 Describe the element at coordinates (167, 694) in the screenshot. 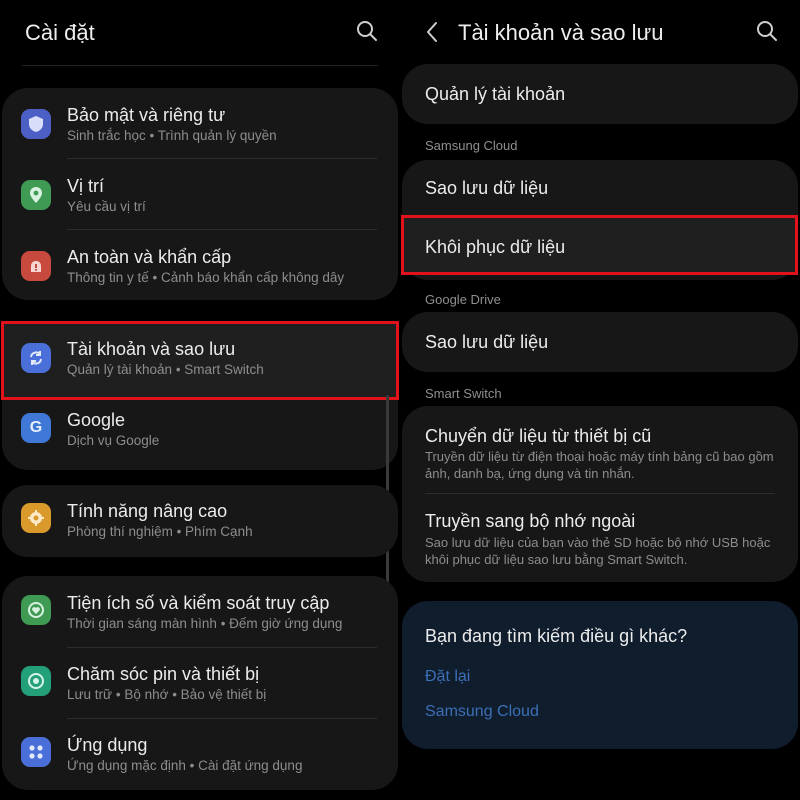

I see `item-subtitle: Lưu trữ • Bộ nhớ • Bảo vệ thiết bị` at that location.